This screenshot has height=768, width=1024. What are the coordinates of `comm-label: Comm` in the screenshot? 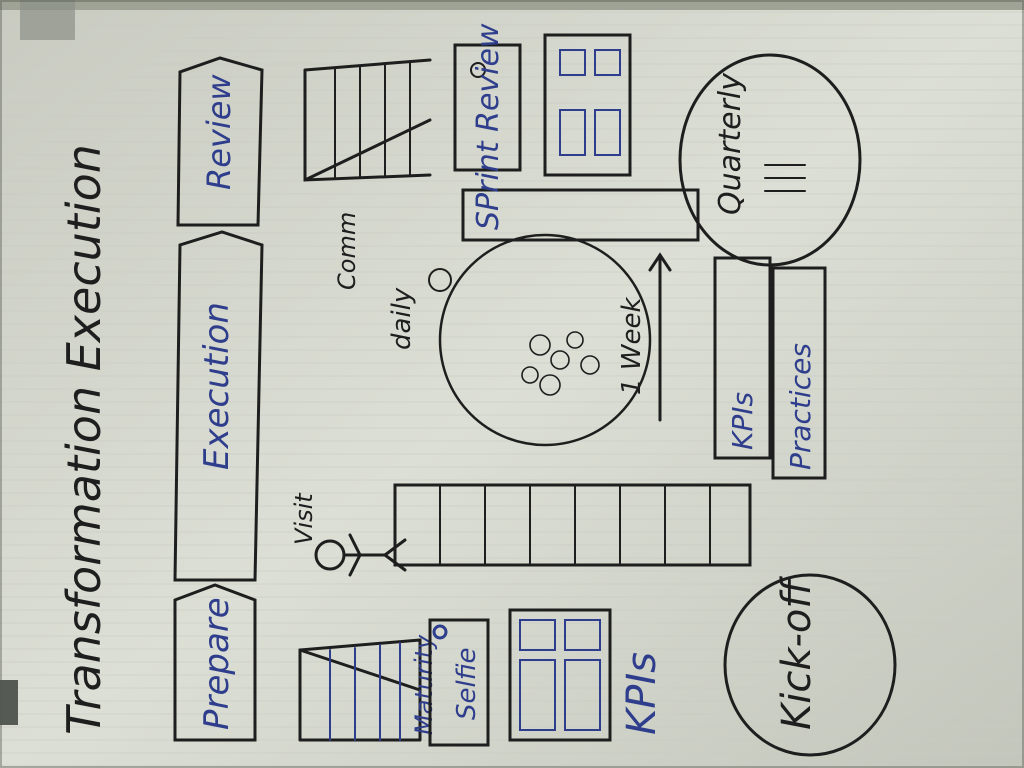 It's located at (347, 251).